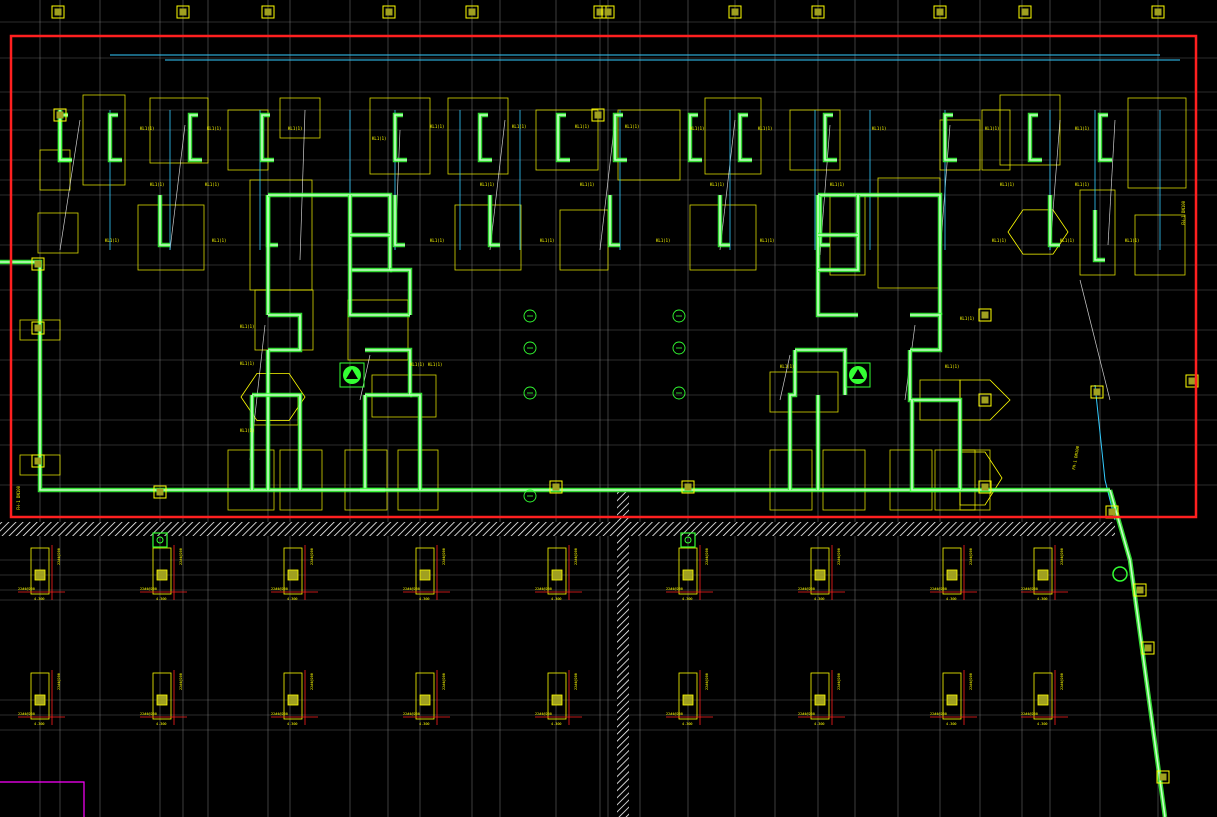 This screenshot has width=1217, height=817. What do you see at coordinates (1038, 232) in the screenshot?
I see `hex-footing` at bounding box center [1038, 232].